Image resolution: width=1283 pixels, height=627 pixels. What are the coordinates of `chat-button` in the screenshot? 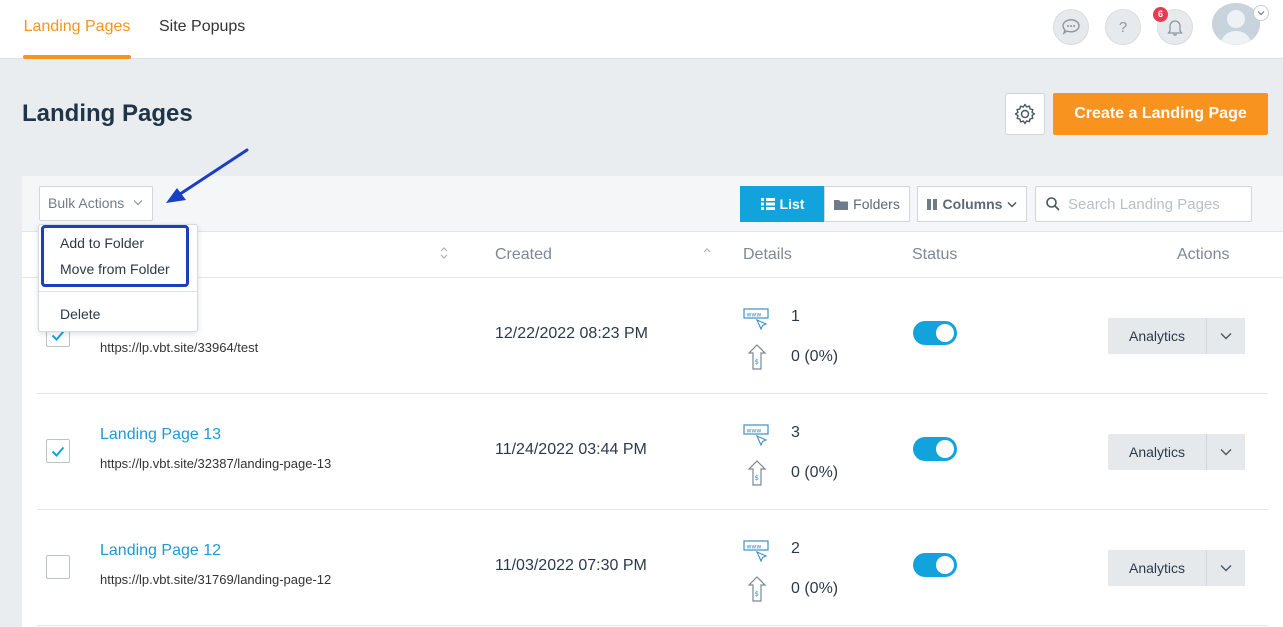 It's located at (1071, 27).